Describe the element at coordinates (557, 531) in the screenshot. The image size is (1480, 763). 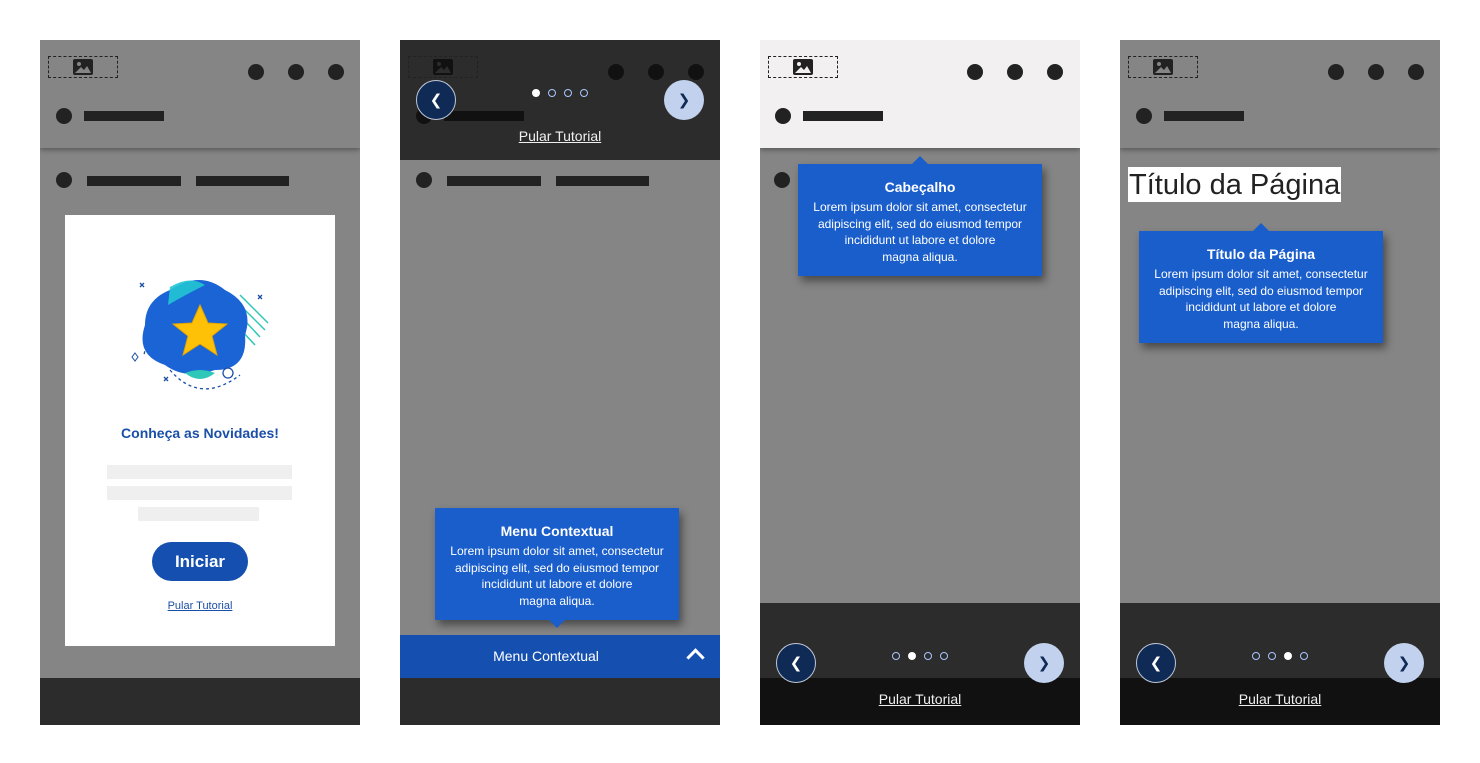
I see `tooltip-title: Menu Contextual` at that location.